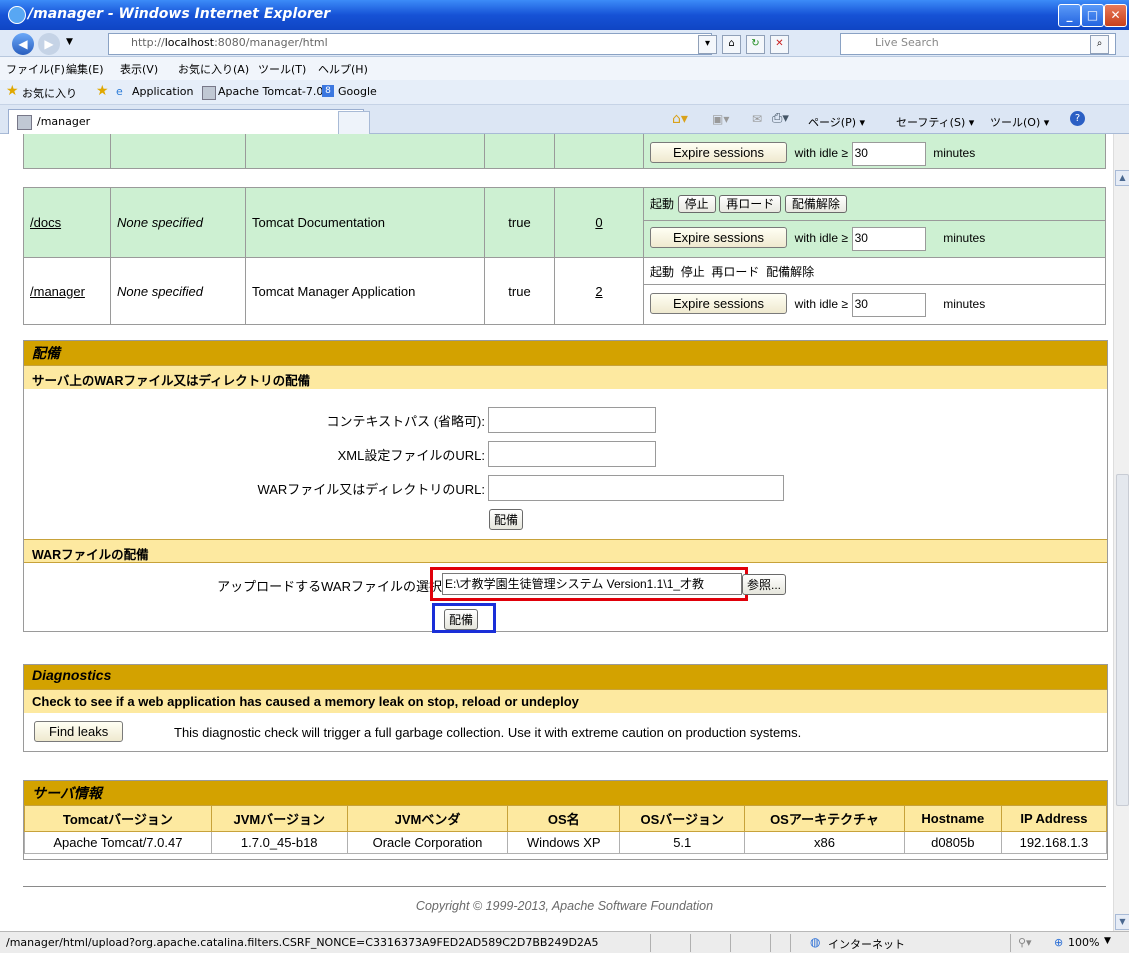 The image size is (1129, 953). I want to click on scroll-down-icon: ▼, so click(1122, 922).